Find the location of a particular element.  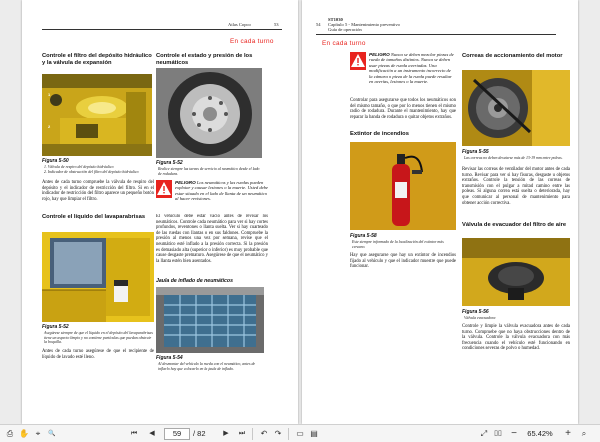

first-page-button: ⏮ is located at coordinates (134, 434).